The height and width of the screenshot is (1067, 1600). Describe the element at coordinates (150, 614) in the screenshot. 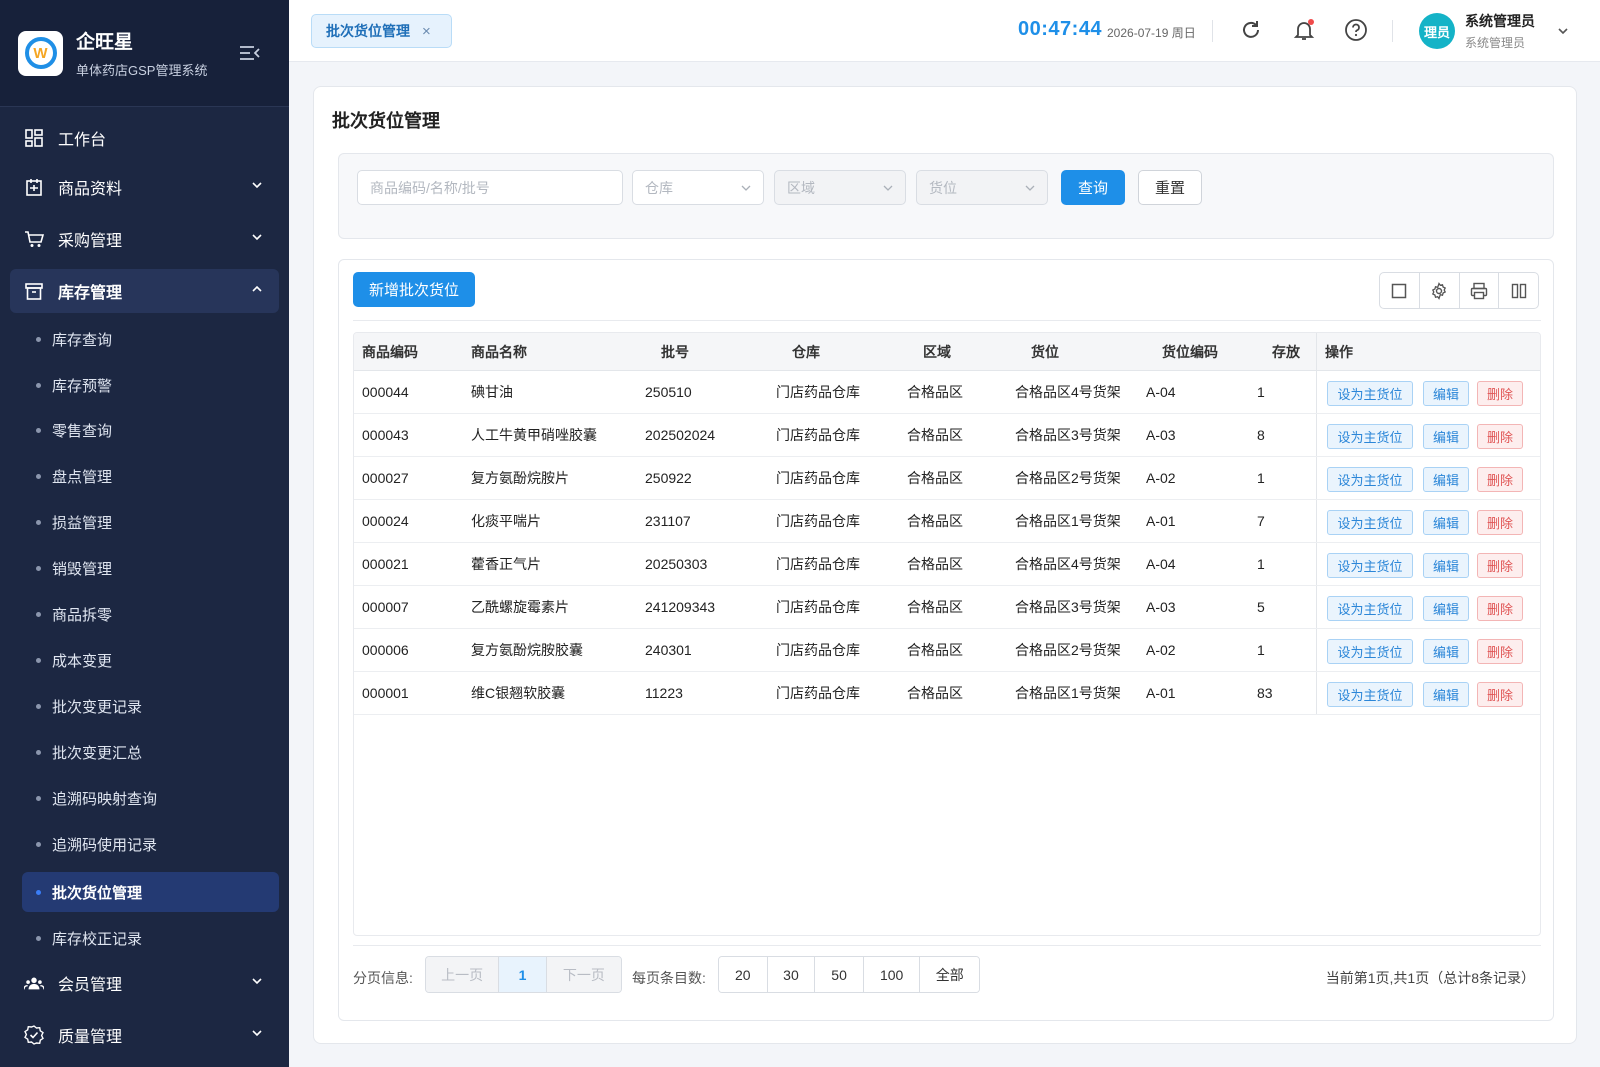

I see `sidebar-item-unpack: 商品拆零` at that location.